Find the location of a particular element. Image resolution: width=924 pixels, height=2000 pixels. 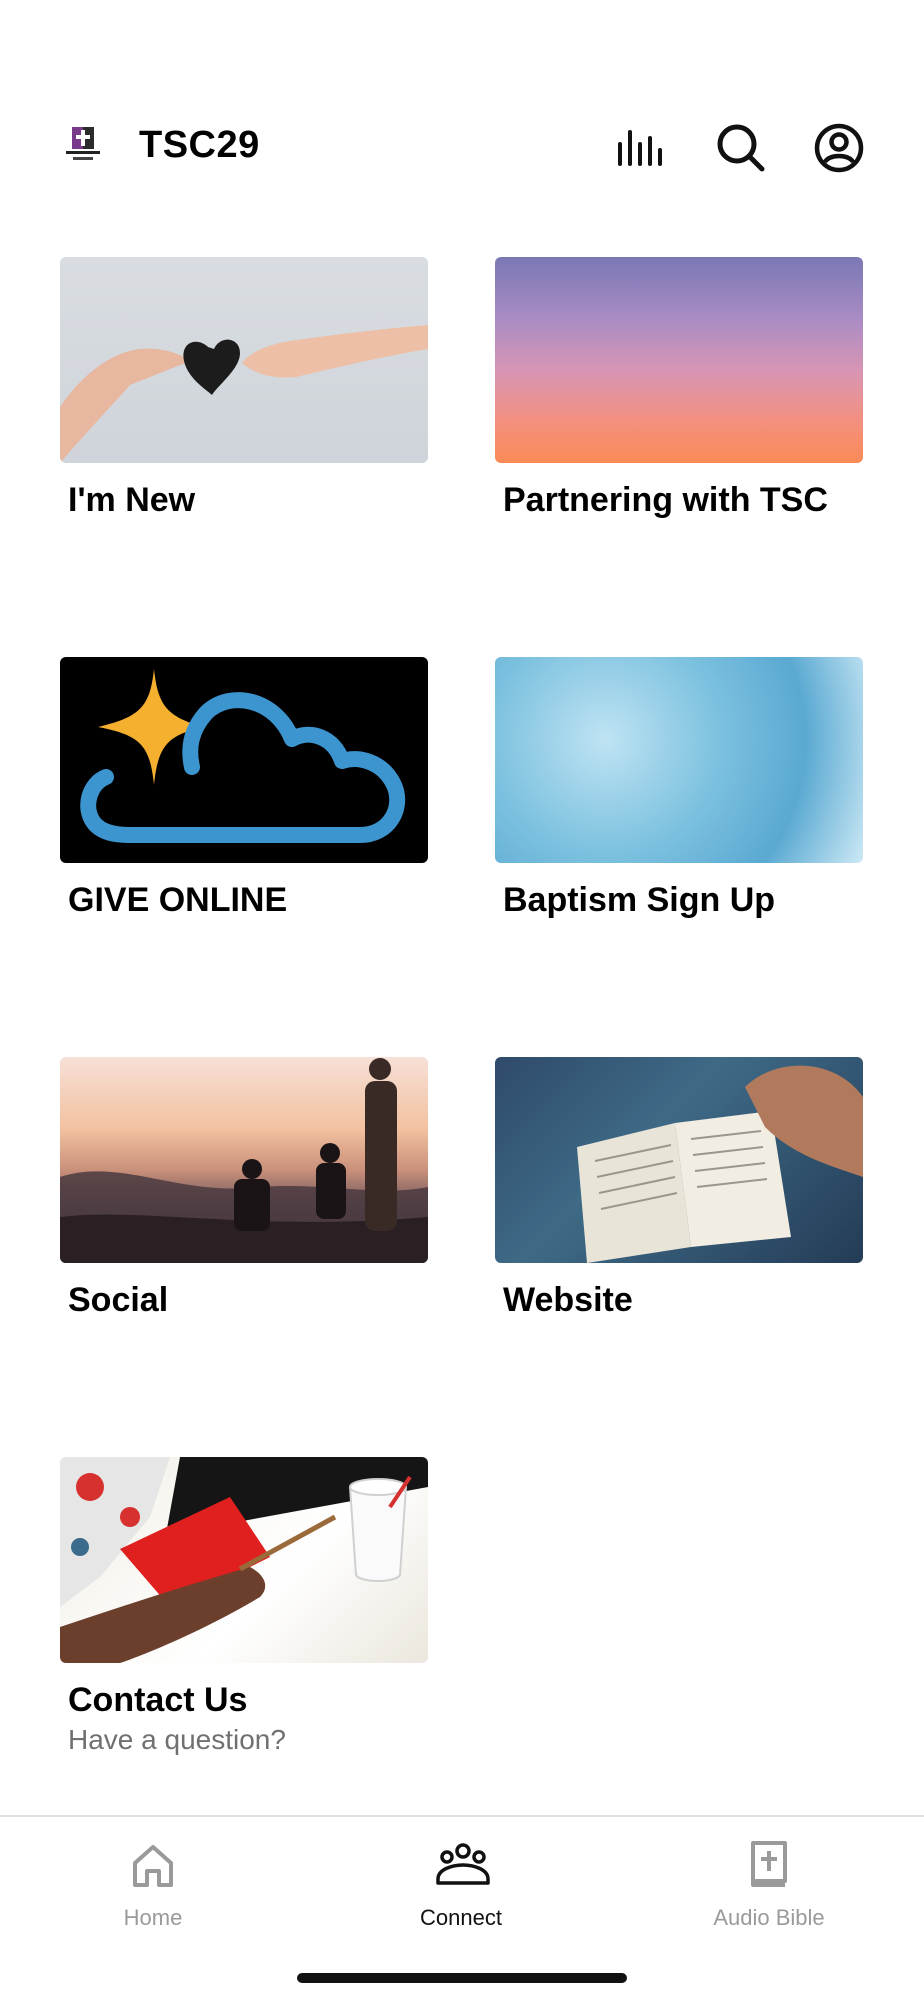

card-title: Baptism Sign Up is located at coordinates (639, 900).